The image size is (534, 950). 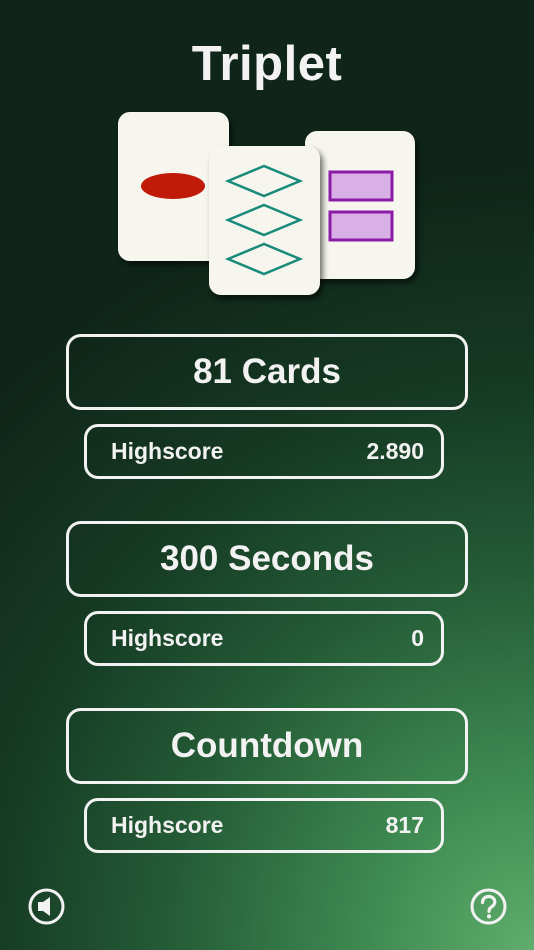 I want to click on mode-button-label: Countdown, so click(x=267, y=745).